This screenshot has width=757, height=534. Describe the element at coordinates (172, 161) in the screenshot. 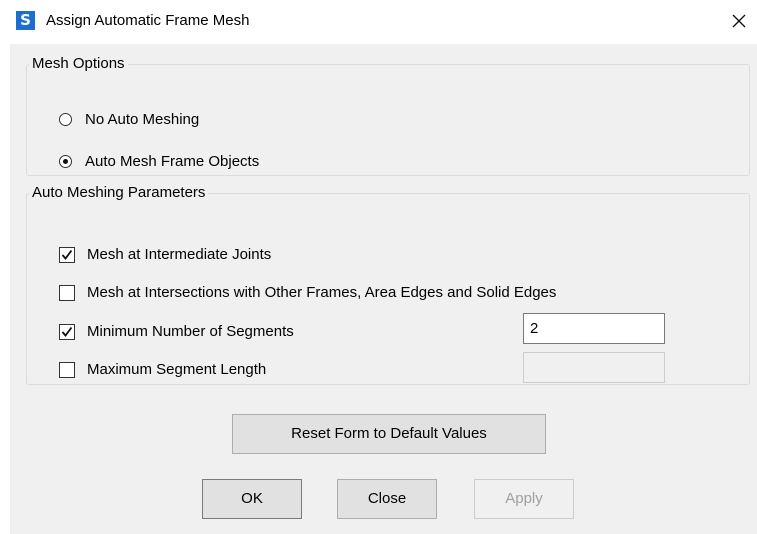

I see `auto-mesh-frame-objects-label: Auto Mesh Frame Objects` at that location.